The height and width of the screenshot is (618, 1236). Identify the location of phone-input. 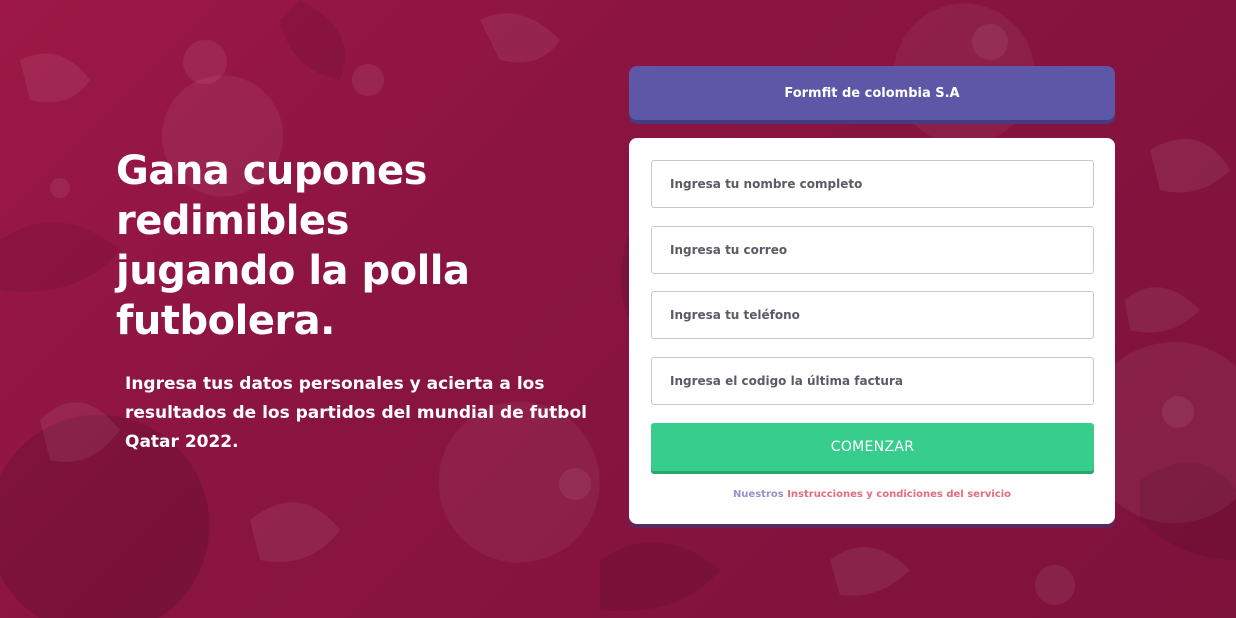
(872, 315).